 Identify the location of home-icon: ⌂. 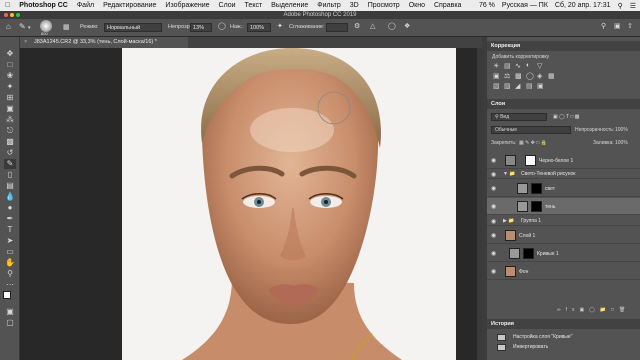
(8, 26).